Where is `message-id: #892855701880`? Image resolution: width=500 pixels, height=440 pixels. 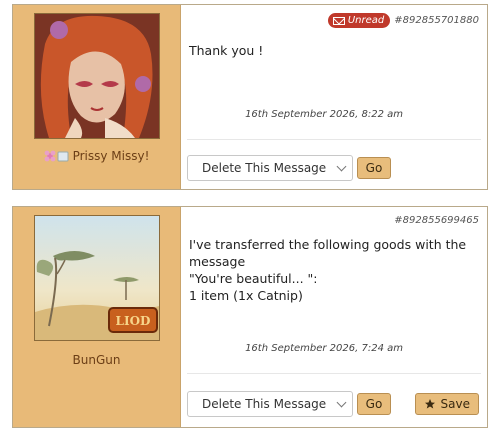
message-id: #892855701880 is located at coordinates (436, 20).